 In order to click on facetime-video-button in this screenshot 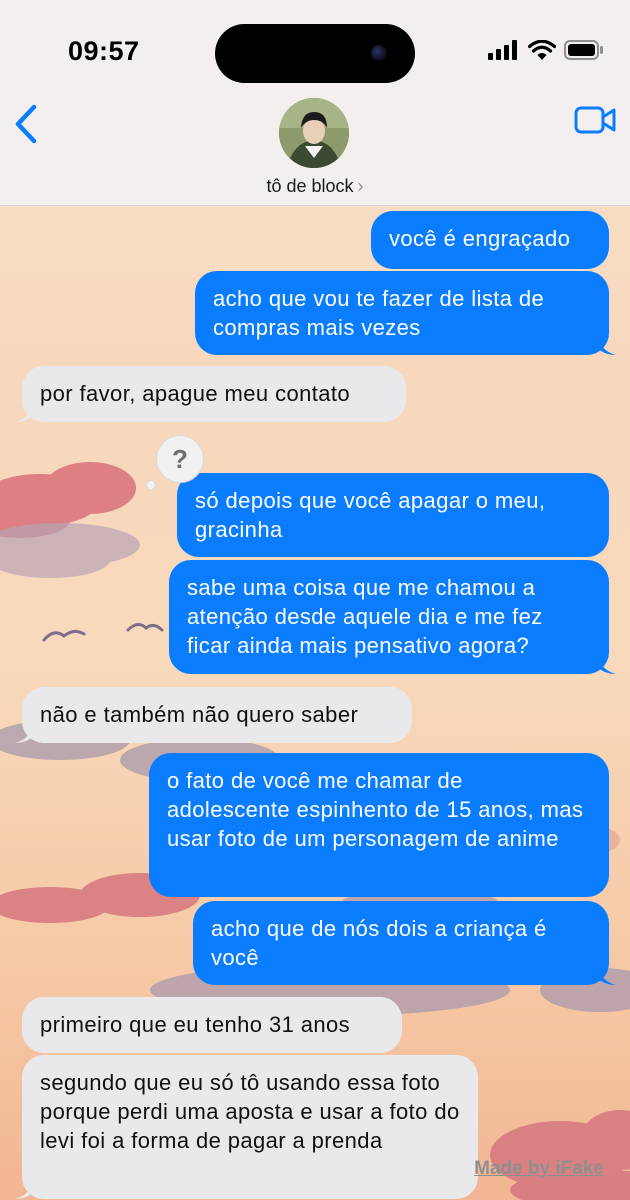, I will do `click(595, 120)`.